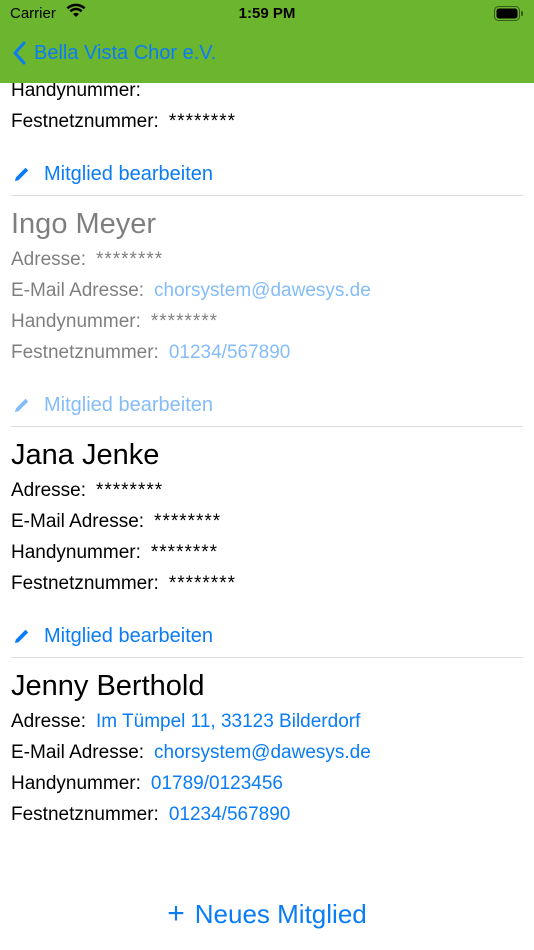 This screenshot has width=534, height=950. I want to click on member-name: Jenny Berthold, so click(108, 686).